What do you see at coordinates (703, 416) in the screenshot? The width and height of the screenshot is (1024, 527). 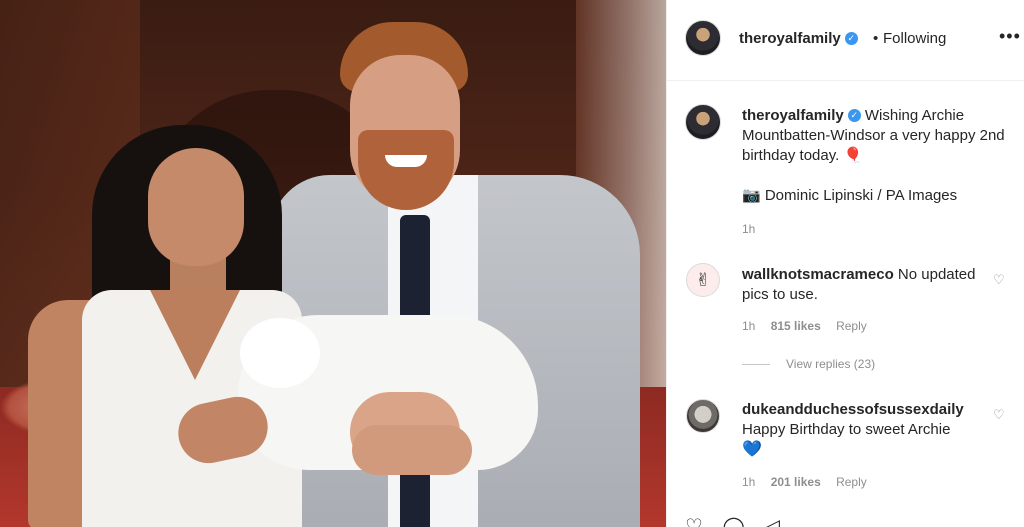 I see `comment-avatar-sussexdaily` at bounding box center [703, 416].